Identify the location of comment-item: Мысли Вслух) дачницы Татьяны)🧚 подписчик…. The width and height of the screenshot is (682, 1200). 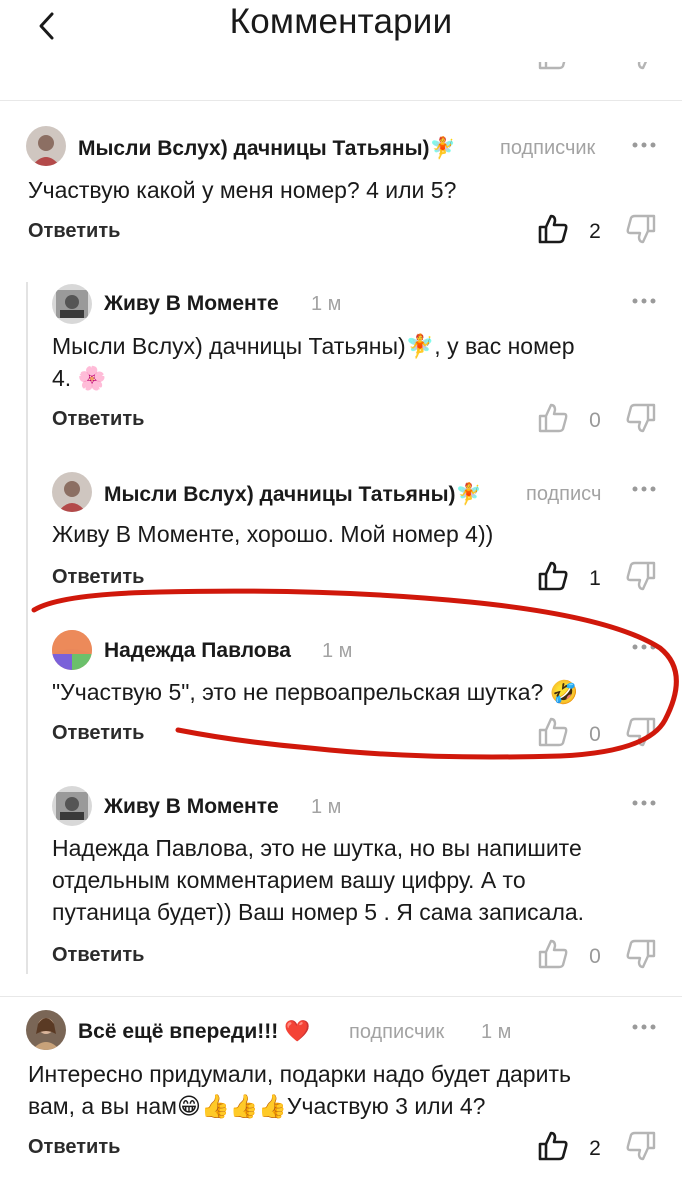
(341, 185).